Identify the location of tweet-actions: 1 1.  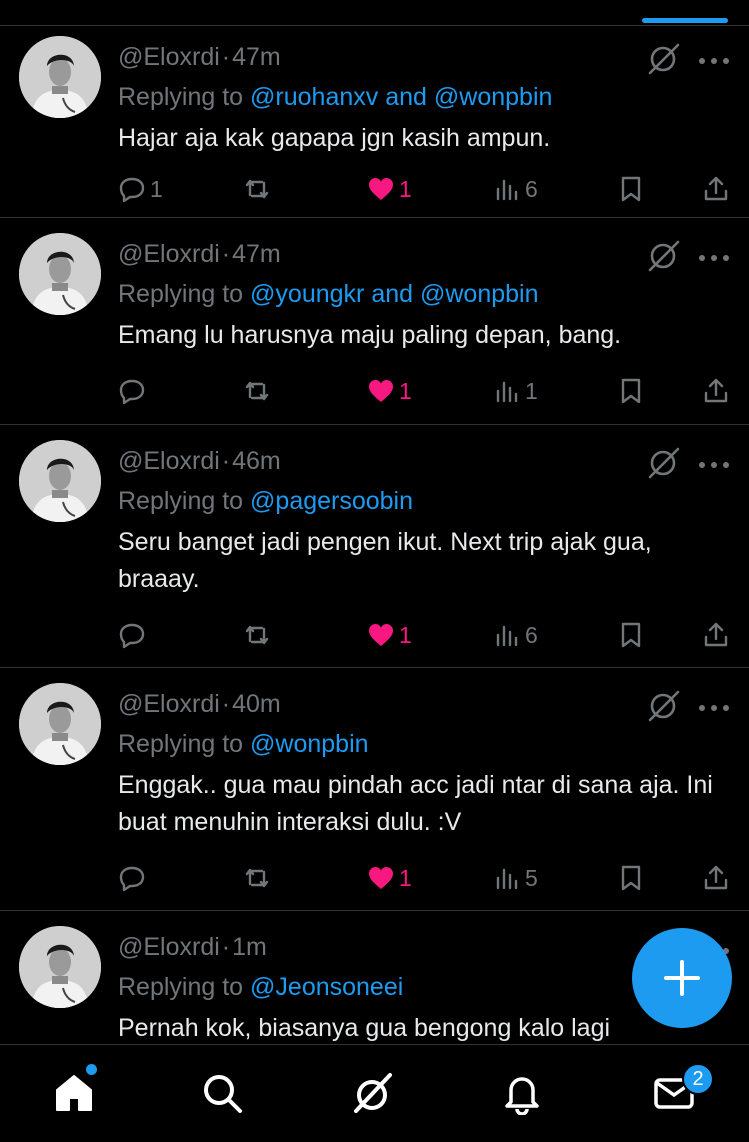
(374, 391).